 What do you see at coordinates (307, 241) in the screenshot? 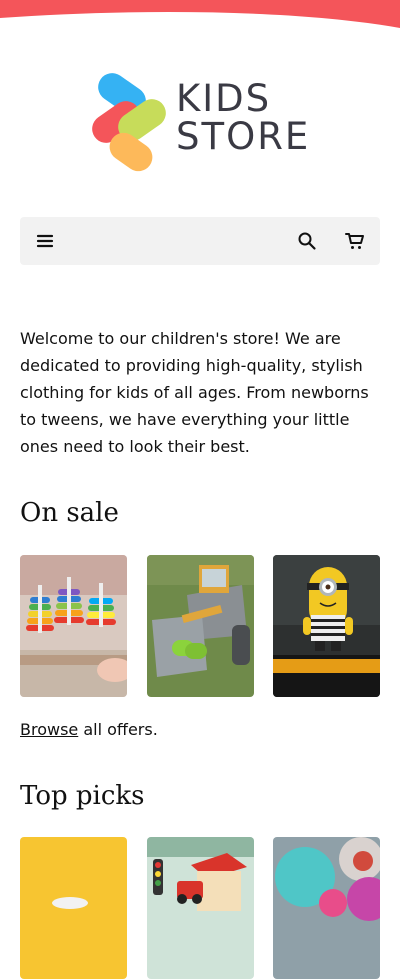
I see `search-icon` at bounding box center [307, 241].